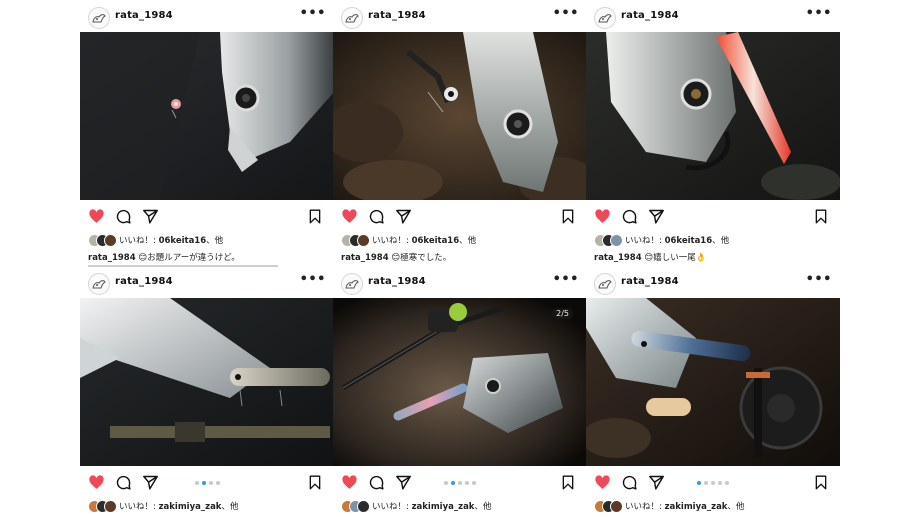  Describe the element at coordinates (421, 258) in the screenshot. I see `caption-text: 😊極寒でした。` at that location.